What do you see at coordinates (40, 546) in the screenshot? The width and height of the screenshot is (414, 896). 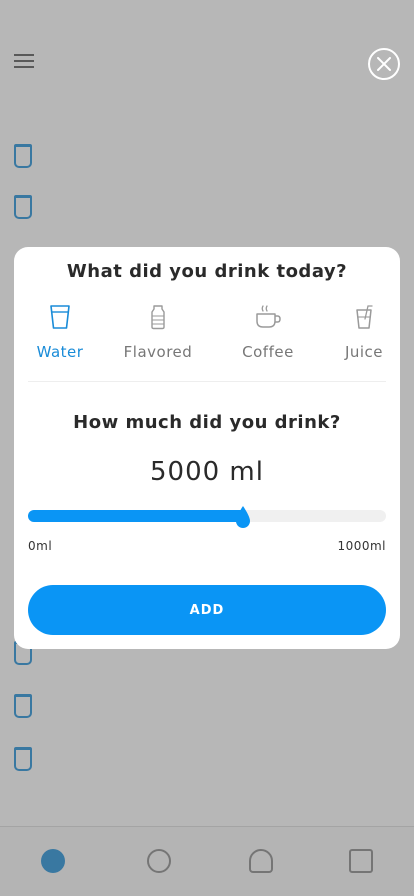 I see `slider-min-label: 0ml` at bounding box center [40, 546].